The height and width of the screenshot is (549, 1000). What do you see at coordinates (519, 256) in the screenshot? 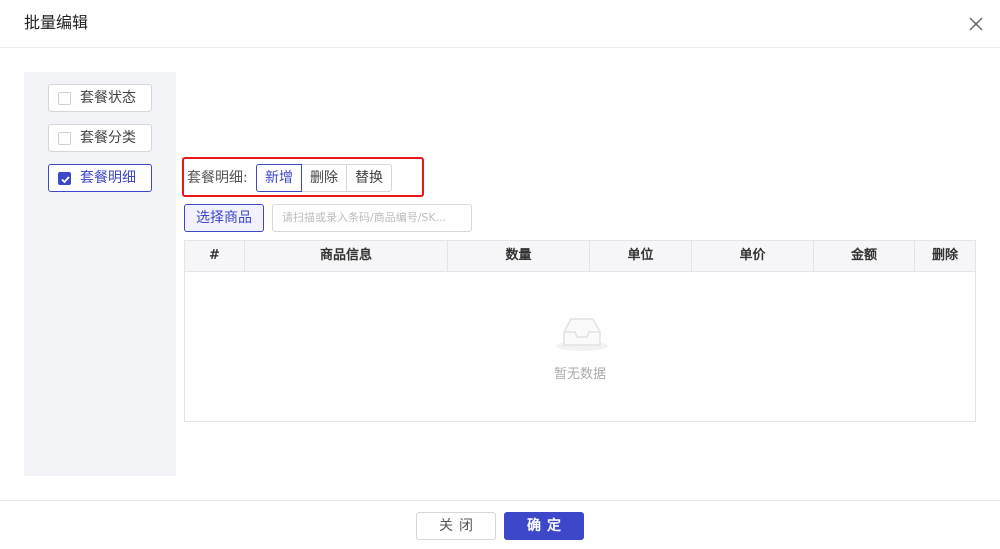
I see `col-quantity: 数量` at bounding box center [519, 256].